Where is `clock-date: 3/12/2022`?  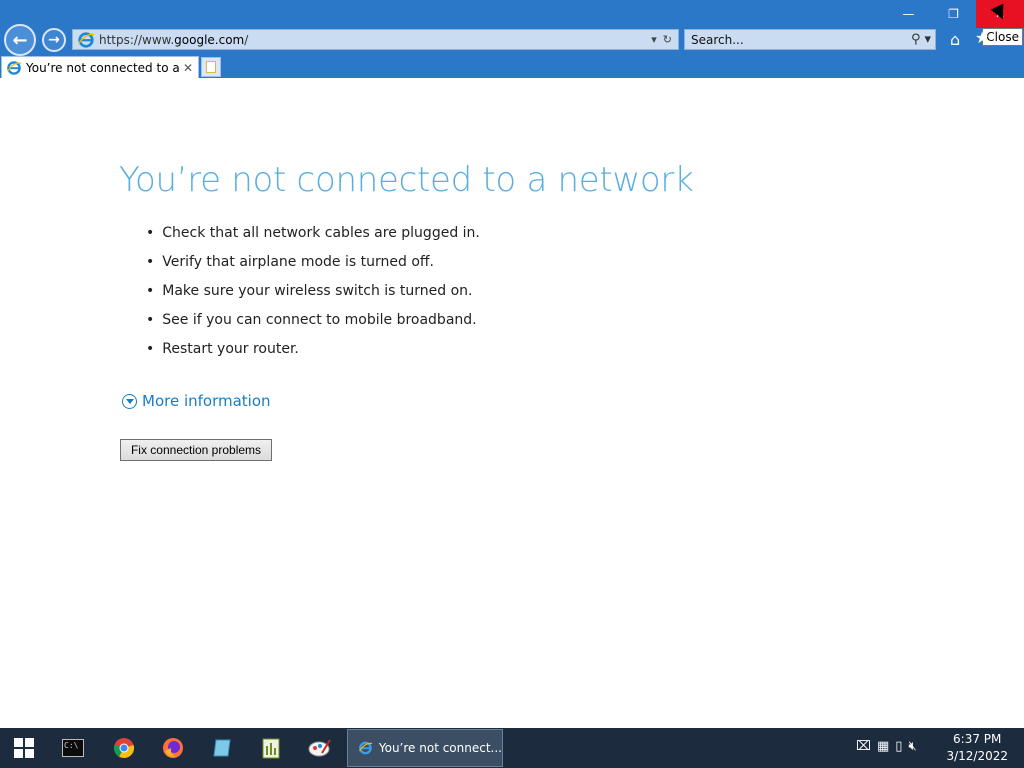
clock-date: 3/12/2022 is located at coordinates (977, 756).